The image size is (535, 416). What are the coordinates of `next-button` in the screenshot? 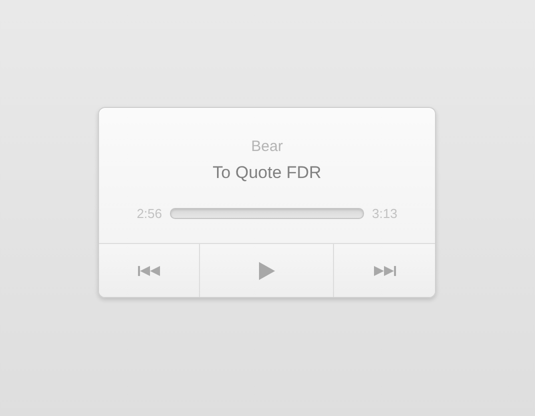 It's located at (384, 270).